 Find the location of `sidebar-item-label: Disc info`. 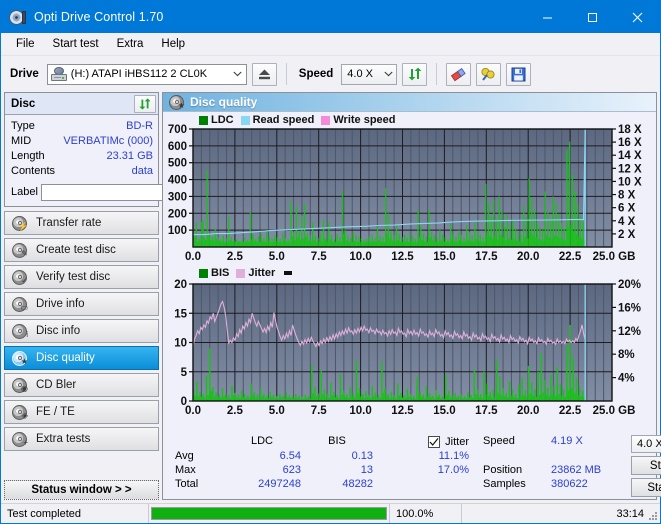

sidebar-item-label: Disc info is located at coordinates (58, 331).